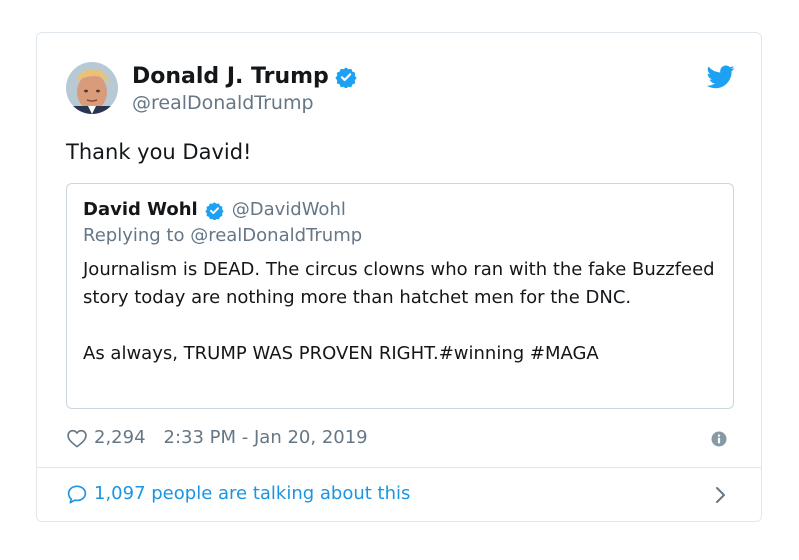 Image resolution: width=799 pixels, height=560 pixels. I want to click on twitter-bird-icon, so click(721, 77).